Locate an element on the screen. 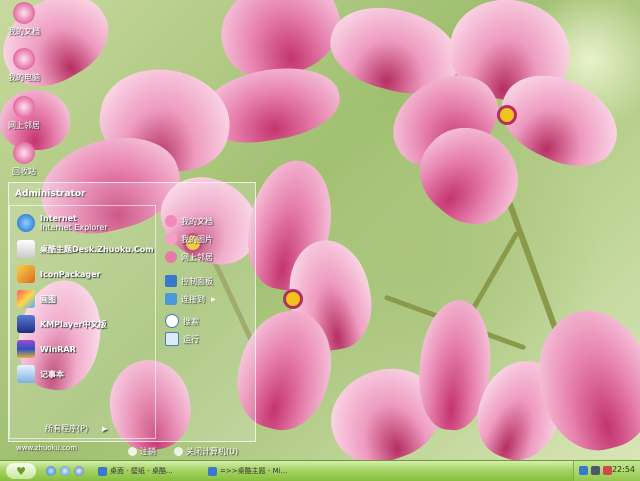  notepad-icon is located at coordinates (26, 374).